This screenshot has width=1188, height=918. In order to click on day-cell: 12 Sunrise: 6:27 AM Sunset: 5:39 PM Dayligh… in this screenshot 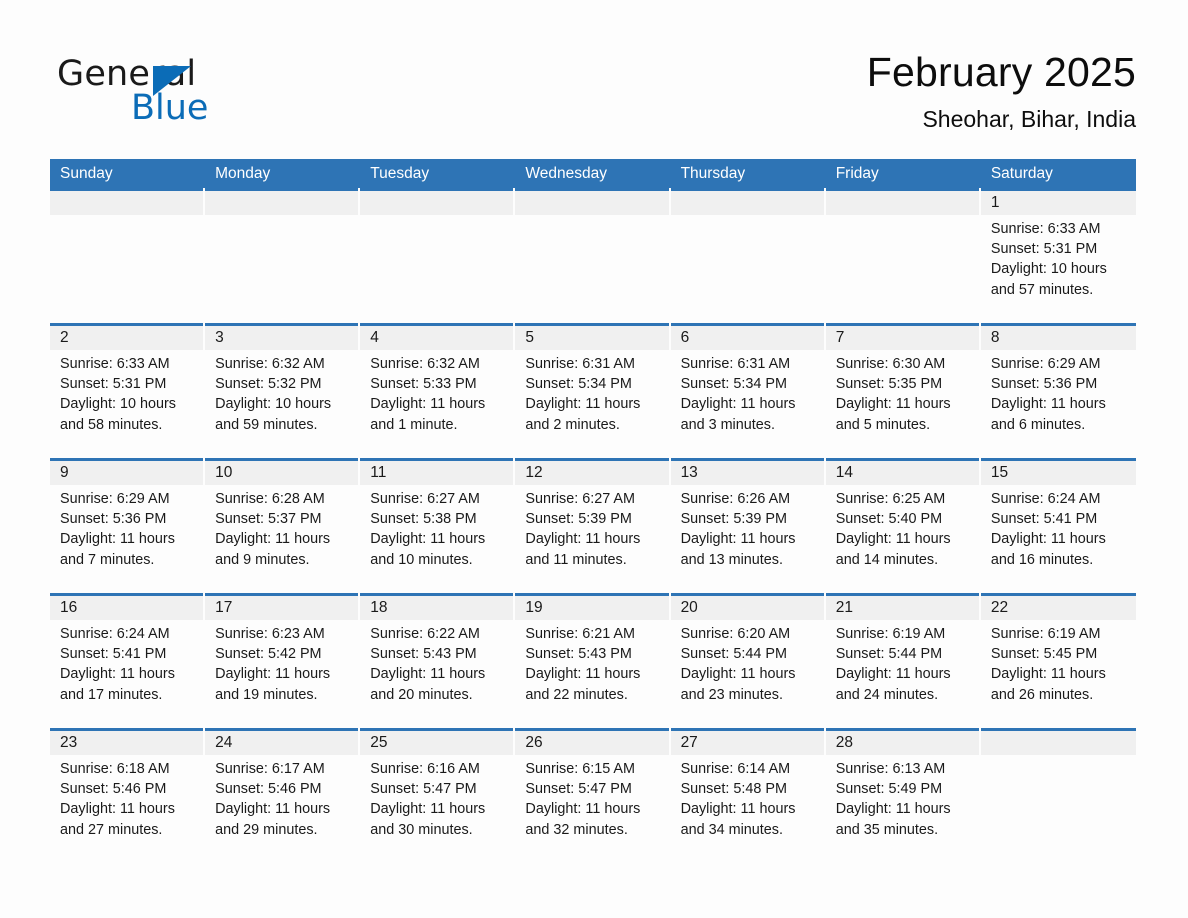, I will do `click(593, 525)`.